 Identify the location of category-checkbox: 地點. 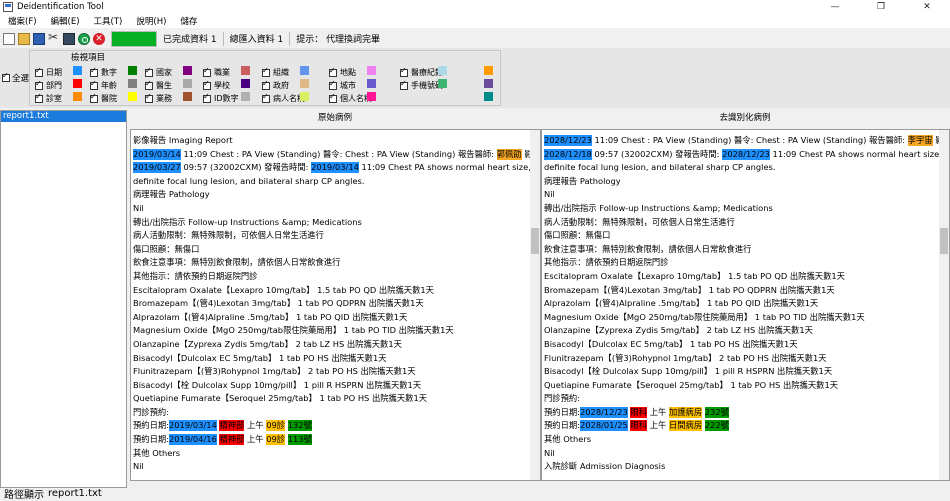
(342, 72).